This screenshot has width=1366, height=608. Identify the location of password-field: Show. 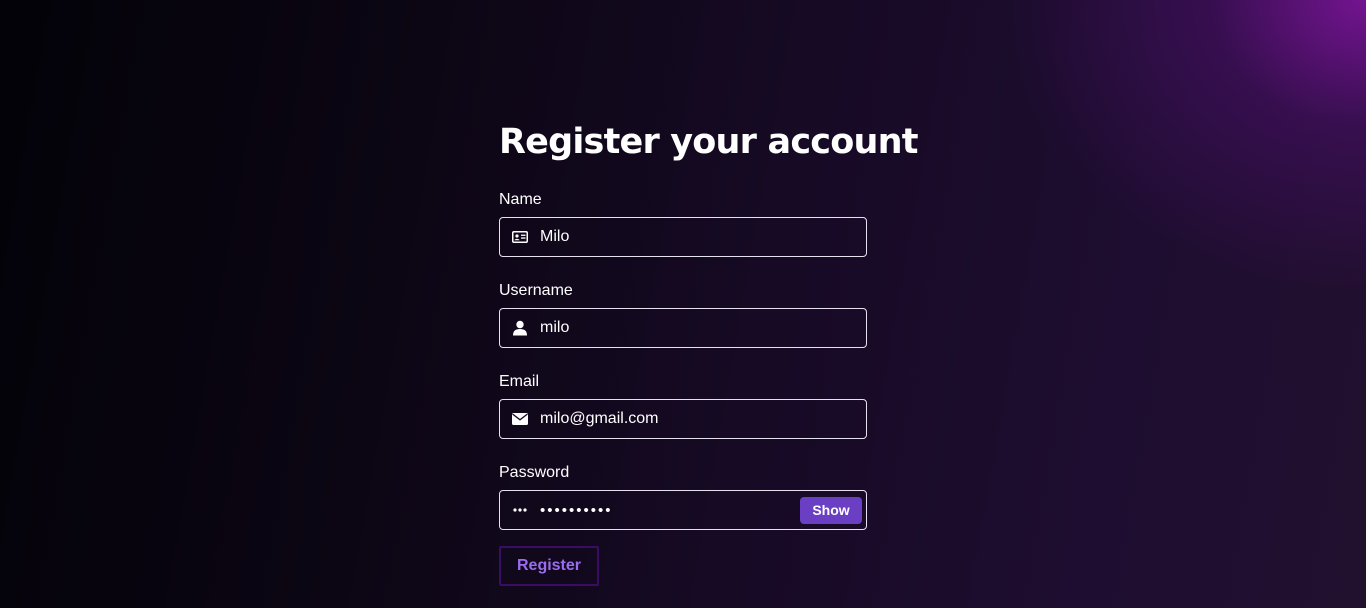
(683, 510).